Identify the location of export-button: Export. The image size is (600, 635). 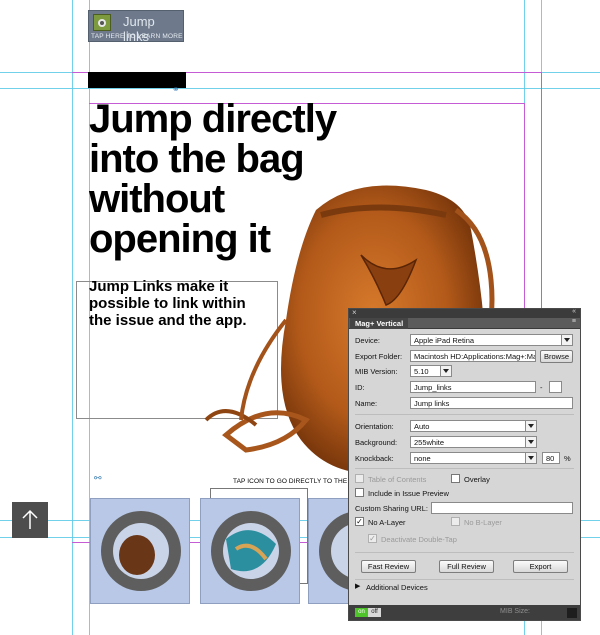
(540, 566).